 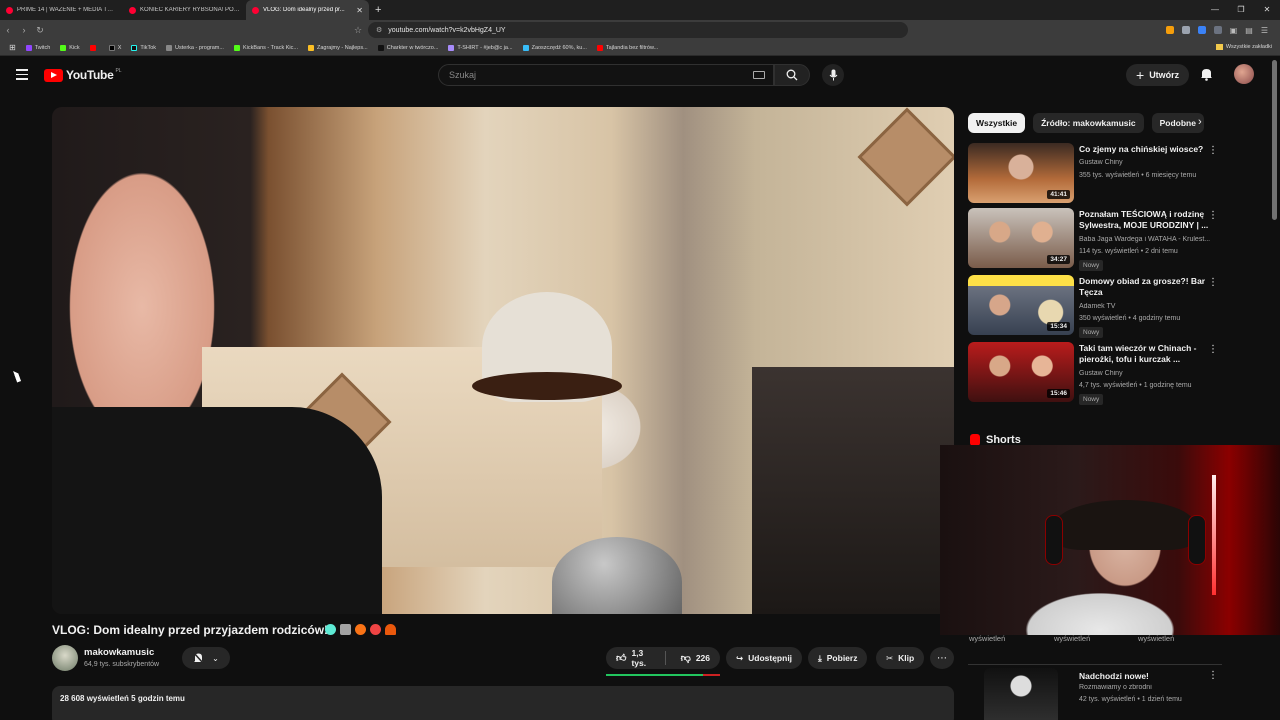 What do you see at coordinates (759, 75) in the screenshot?
I see `keyboard-icon` at bounding box center [759, 75].